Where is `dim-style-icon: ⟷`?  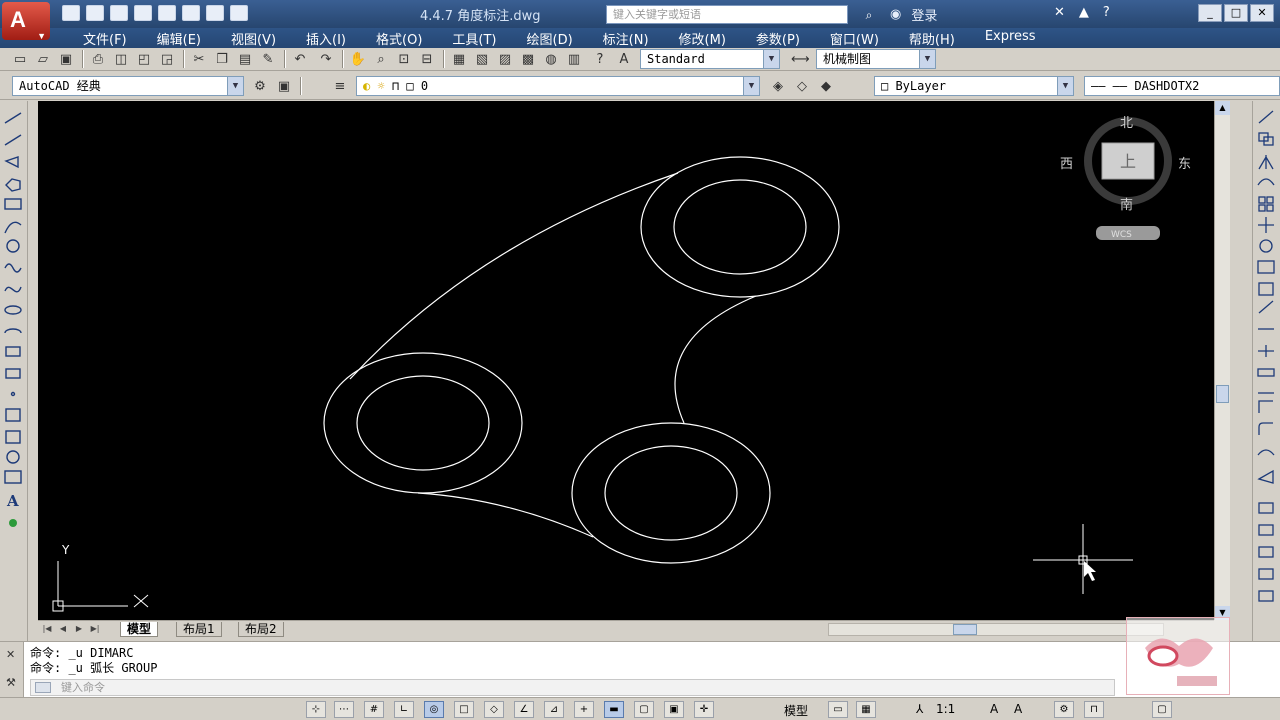
dim-style-icon: ⟷ is located at coordinates (800, 59).